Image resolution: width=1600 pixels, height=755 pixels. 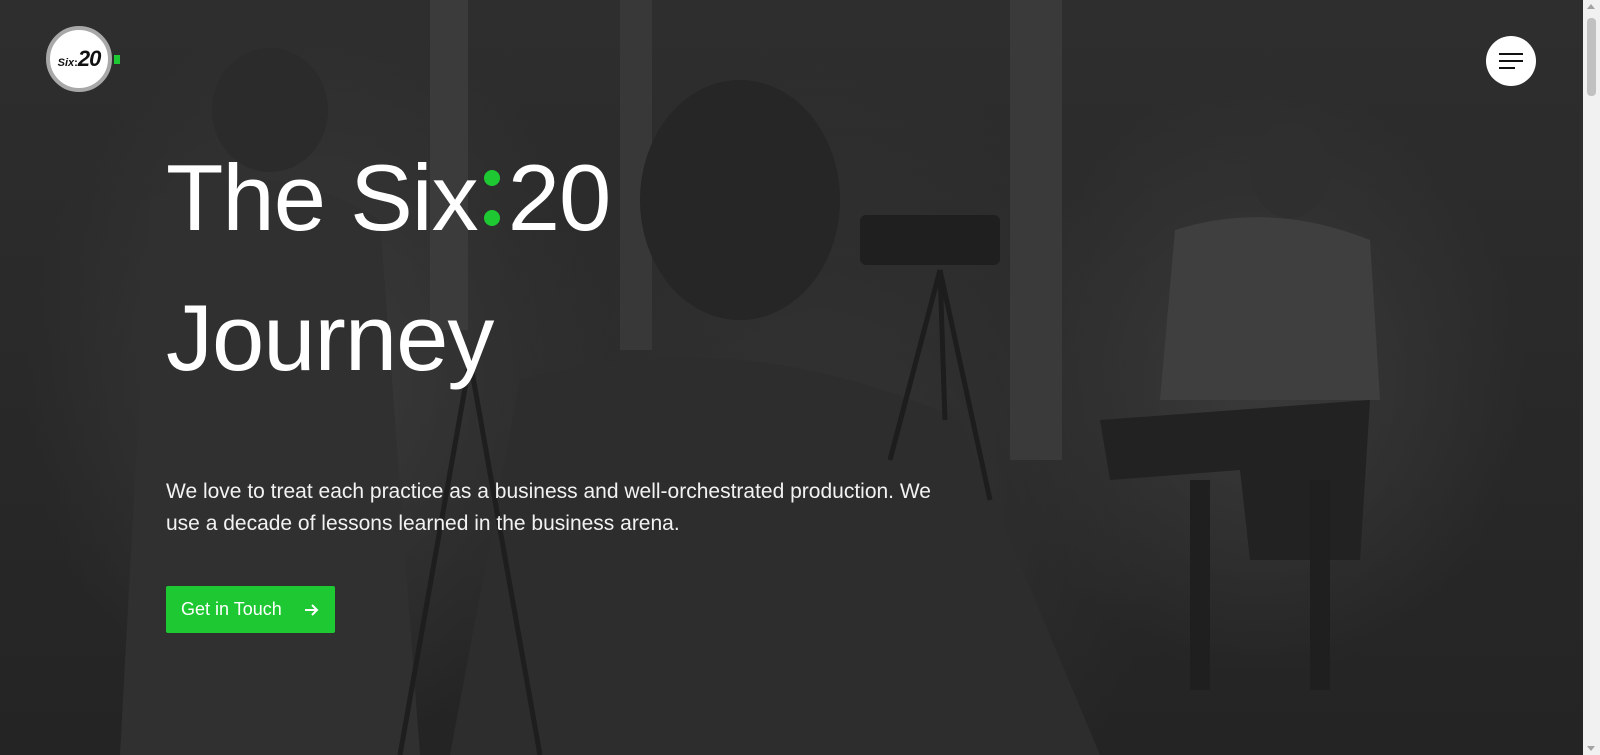 What do you see at coordinates (1591, 57) in the screenshot?
I see `scroll-thumb` at bounding box center [1591, 57].